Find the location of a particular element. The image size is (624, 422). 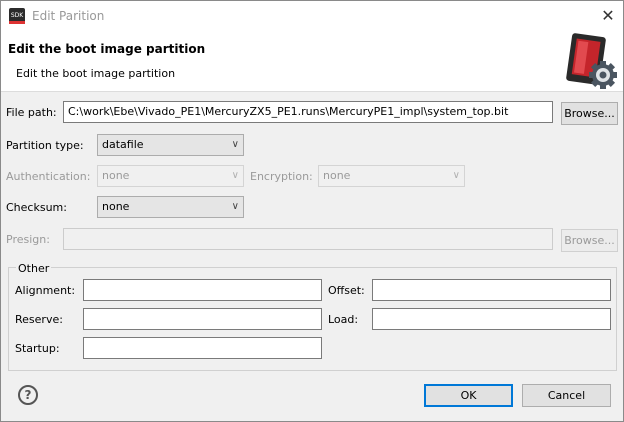

authentication-label: Authentication: is located at coordinates (48, 176).